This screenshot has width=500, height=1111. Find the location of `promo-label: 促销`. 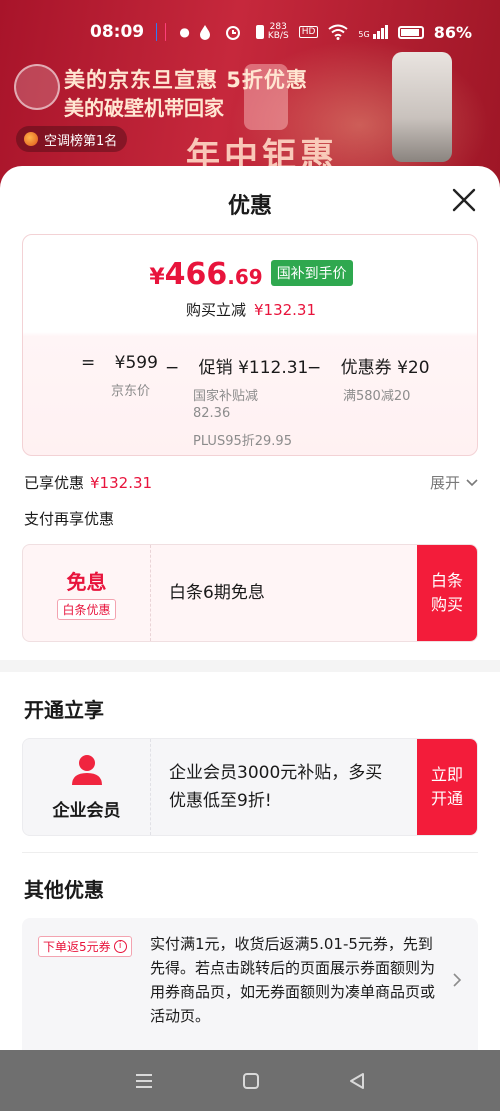

promo-label: 促销 is located at coordinates (215, 368).